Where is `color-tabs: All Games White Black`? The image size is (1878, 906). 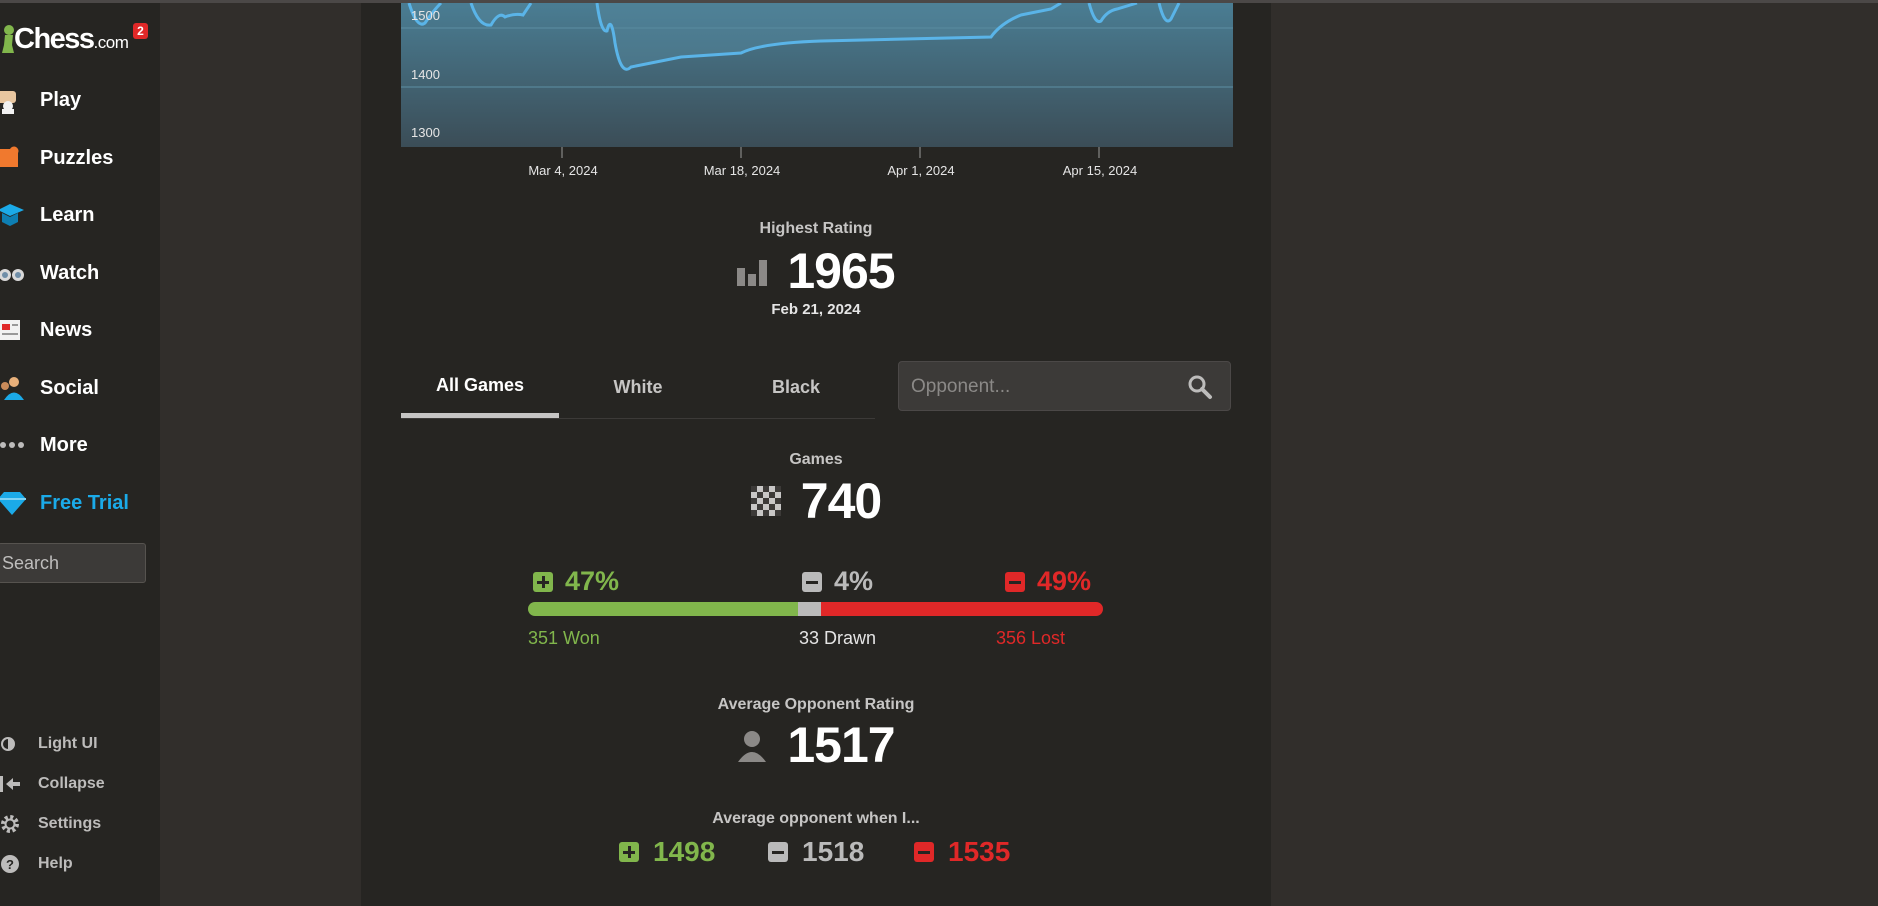 color-tabs: All Games White Black is located at coordinates (638, 388).